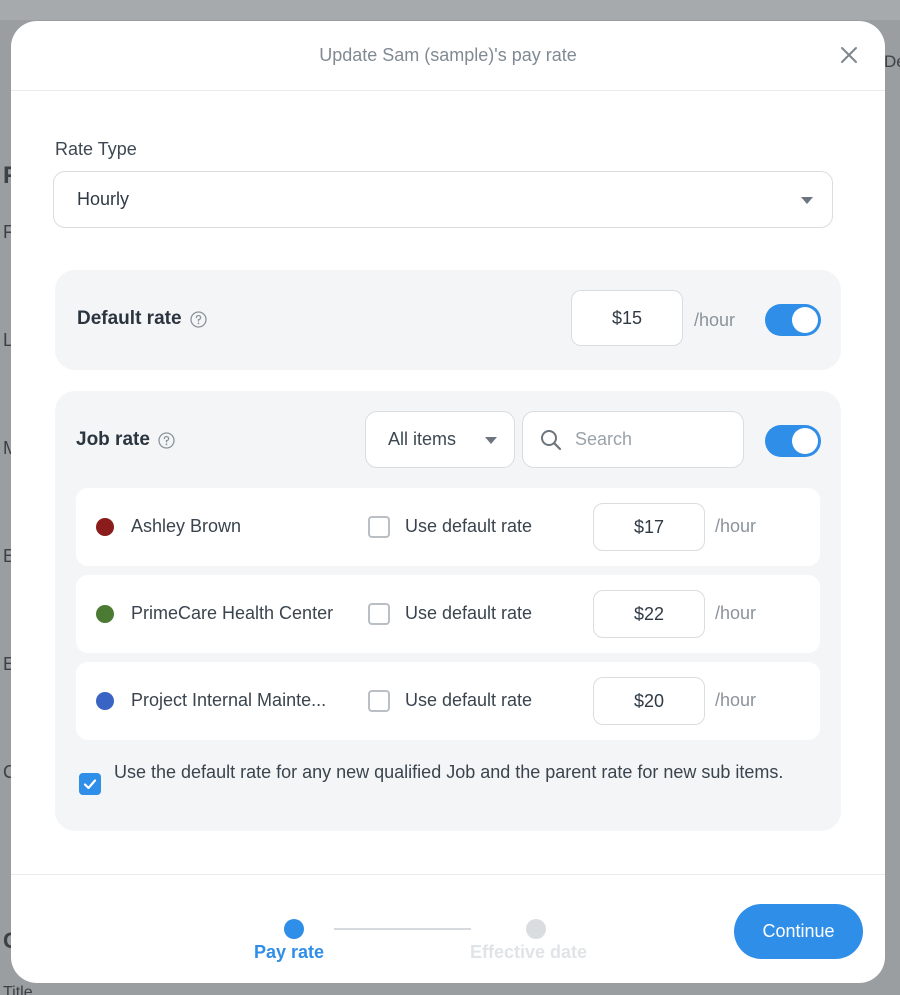 This screenshot has height=995, width=900. I want to click on continue-button: Continue, so click(798, 931).